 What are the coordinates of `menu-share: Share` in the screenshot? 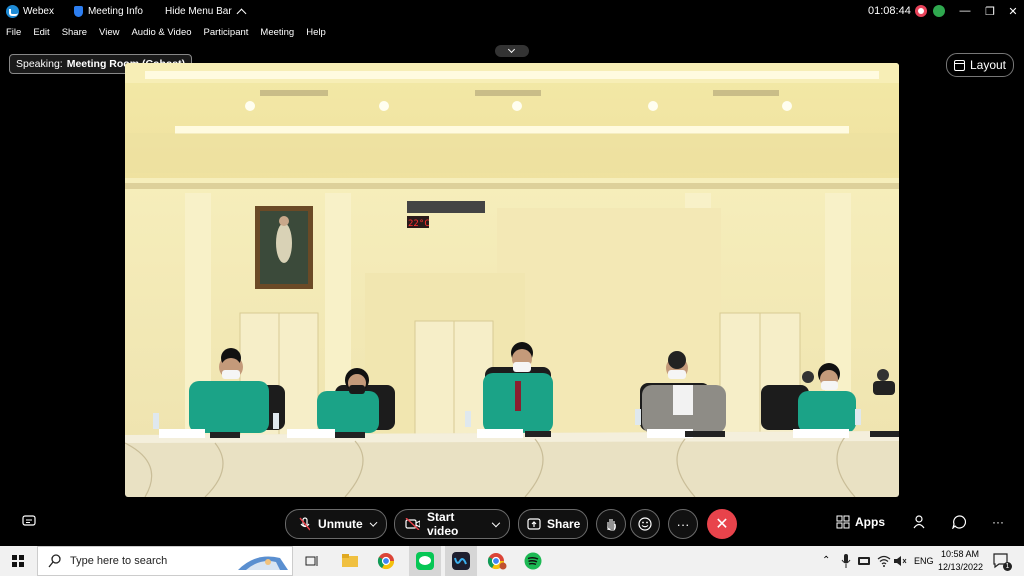 It's located at (74, 33).